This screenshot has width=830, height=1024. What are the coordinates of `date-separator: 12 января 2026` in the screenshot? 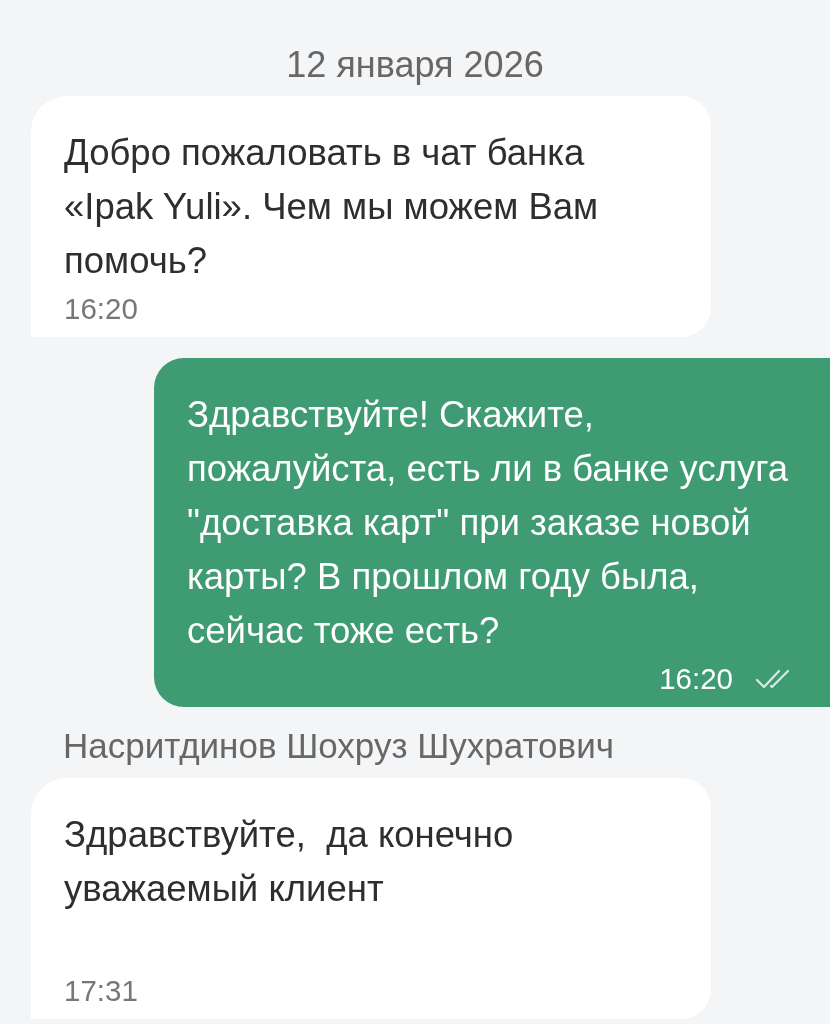 It's located at (415, 65).